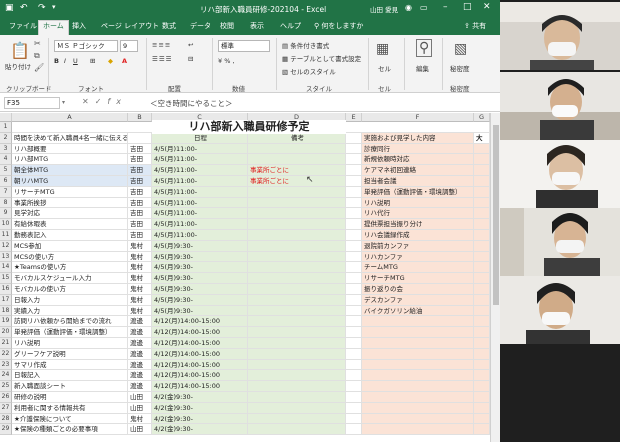 This screenshot has width=620, height=442. Describe the element at coordinates (6, 354) in the screenshot. I see `row-header: 22` at that location.